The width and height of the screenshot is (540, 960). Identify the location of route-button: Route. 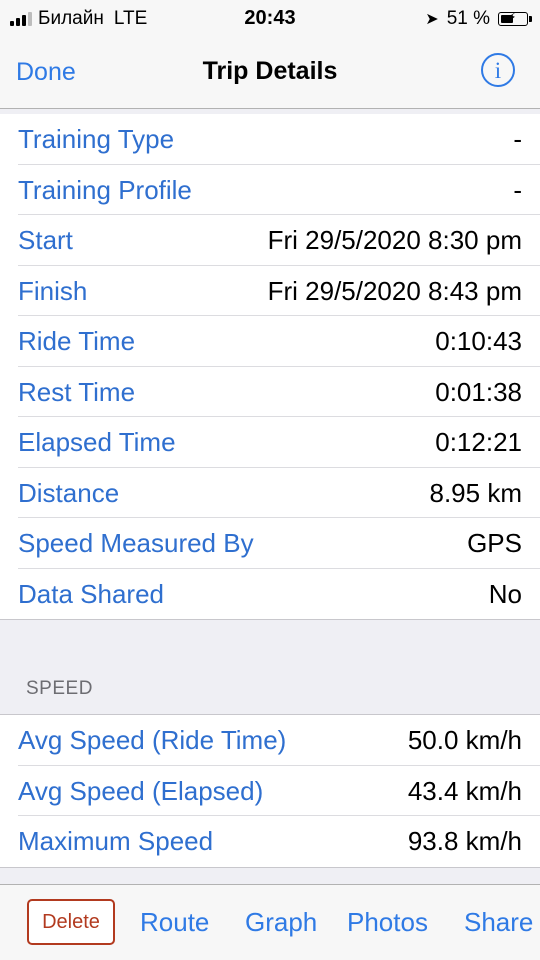
(174, 922).